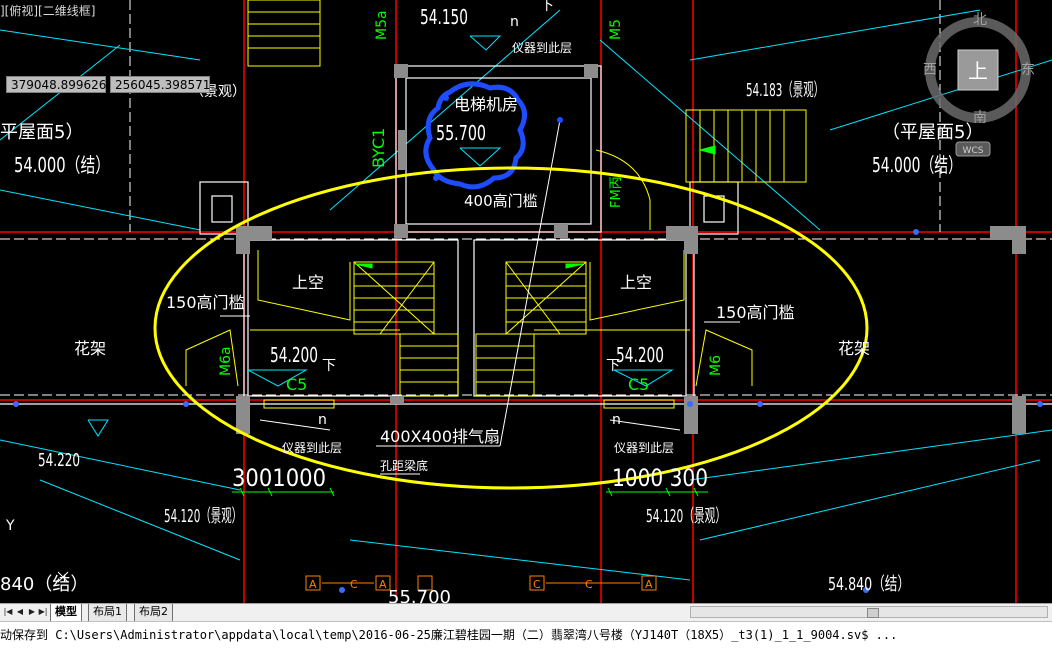 Image resolution: width=1052 pixels, height=648 pixels. I want to click on prev-tab-icon: ◀, so click(20, 612).